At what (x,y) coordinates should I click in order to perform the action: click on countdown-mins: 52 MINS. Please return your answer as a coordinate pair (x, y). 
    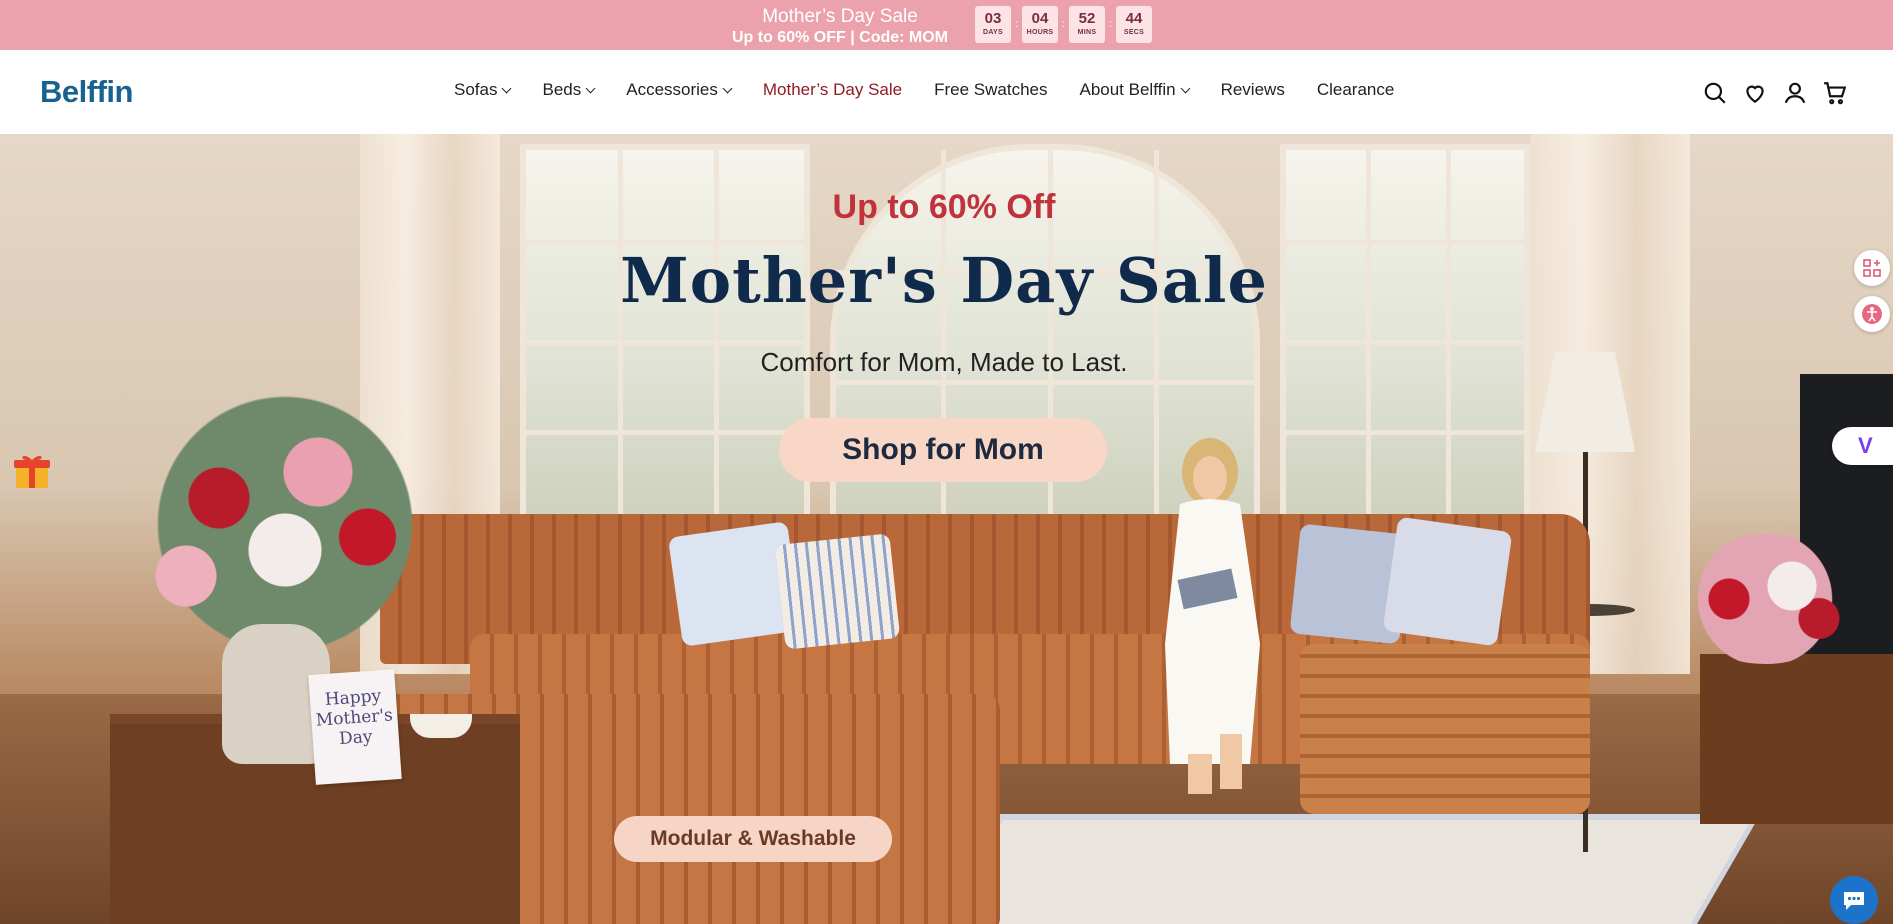
    Looking at the image, I should click on (1087, 24).